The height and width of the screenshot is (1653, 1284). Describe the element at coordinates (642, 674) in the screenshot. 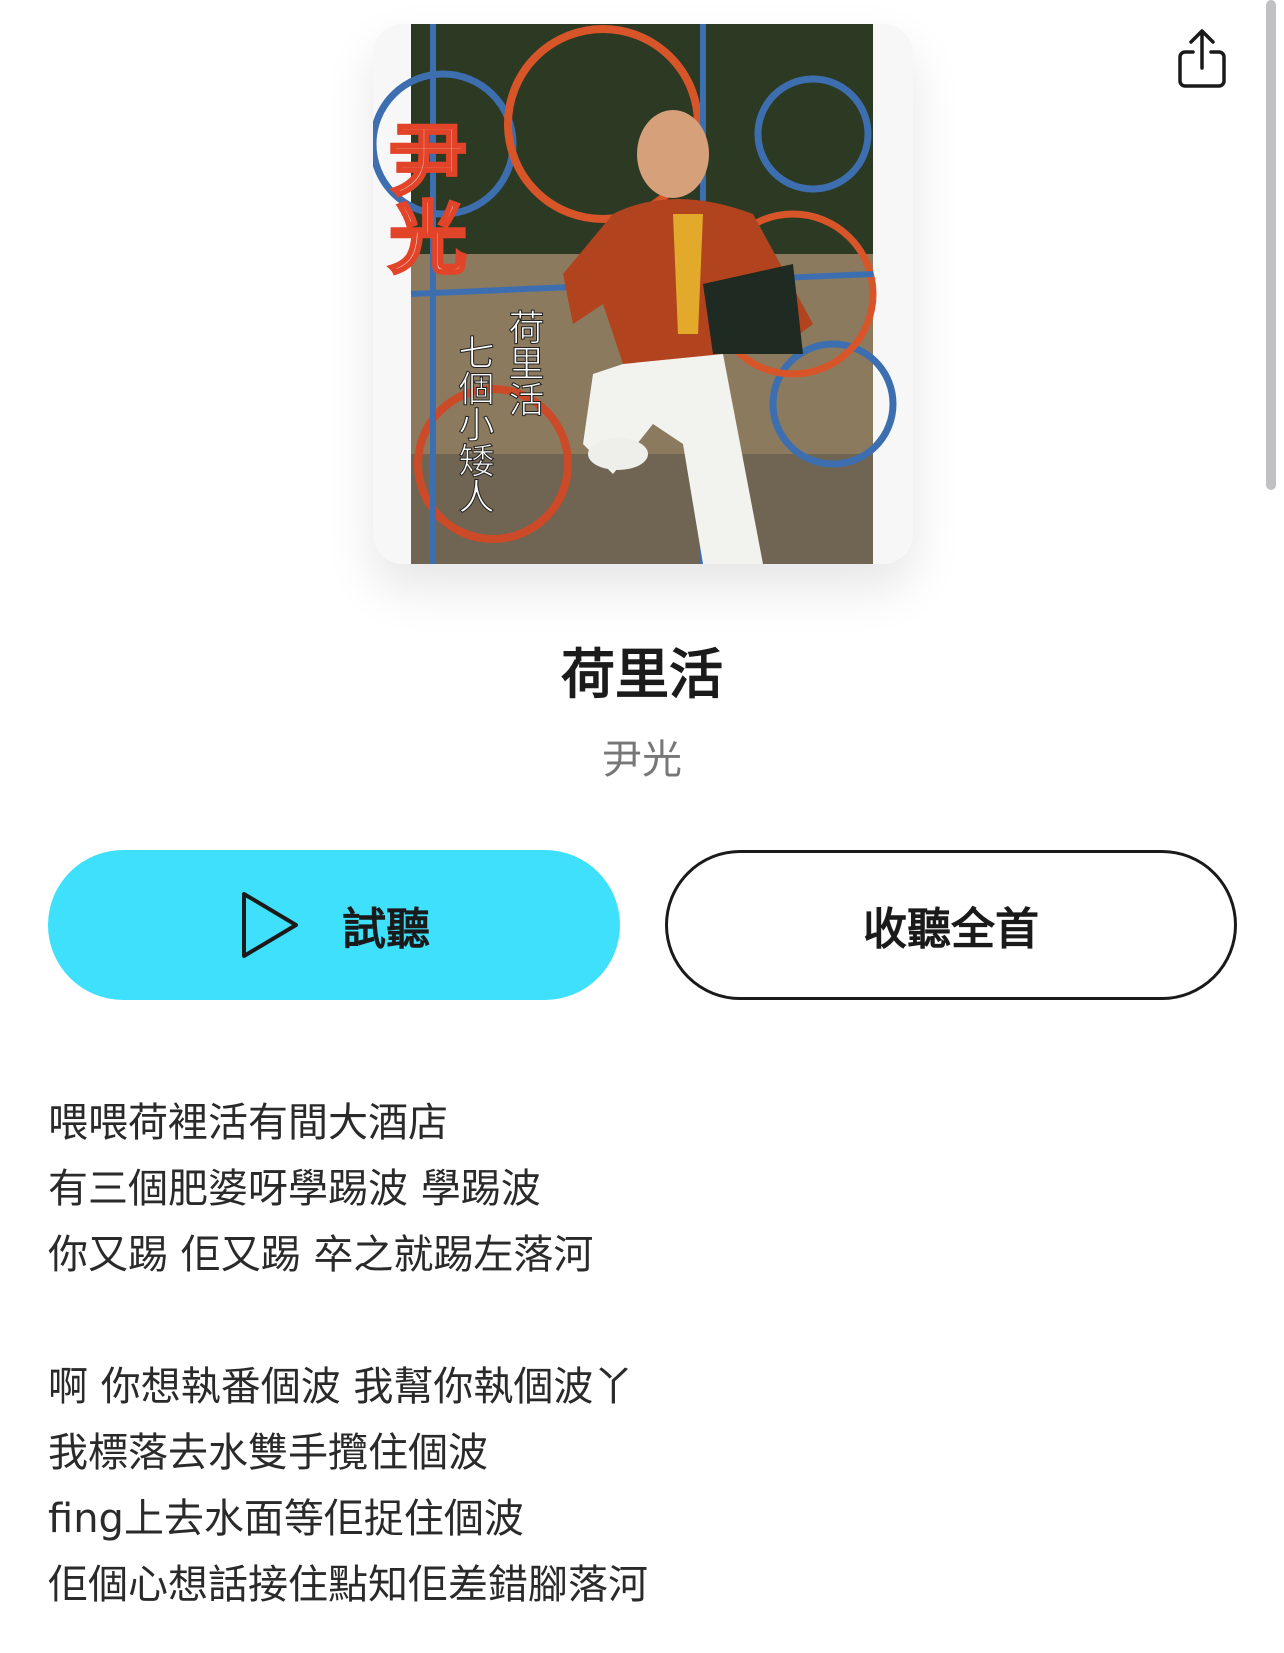

I see `song-title: 荷里活` at that location.